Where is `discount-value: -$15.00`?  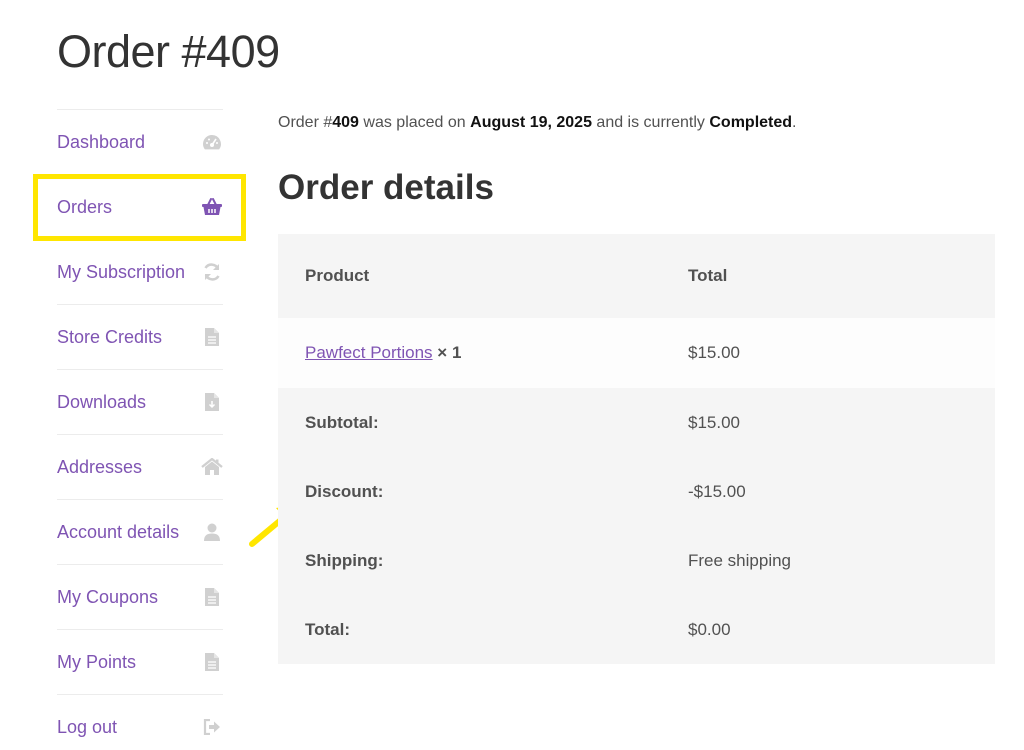
discount-value: -$15.00 is located at coordinates (717, 491).